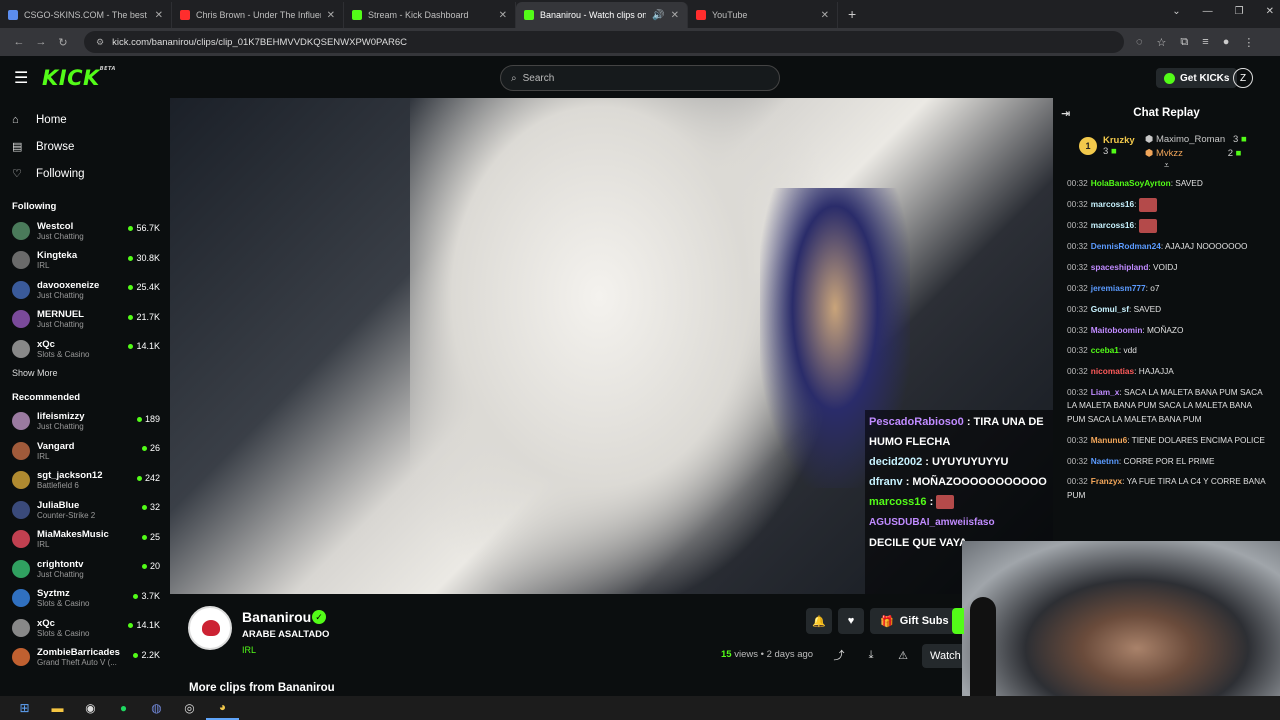  Describe the element at coordinates (189, 708) in the screenshot. I see `obs-icon: ◎` at that location.